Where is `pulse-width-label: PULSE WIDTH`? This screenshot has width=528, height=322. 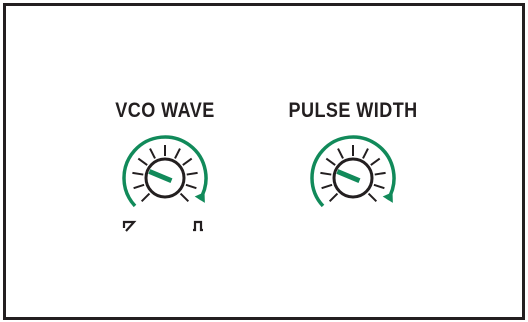
pulse-width-label: PULSE WIDTH is located at coordinates (353, 110).